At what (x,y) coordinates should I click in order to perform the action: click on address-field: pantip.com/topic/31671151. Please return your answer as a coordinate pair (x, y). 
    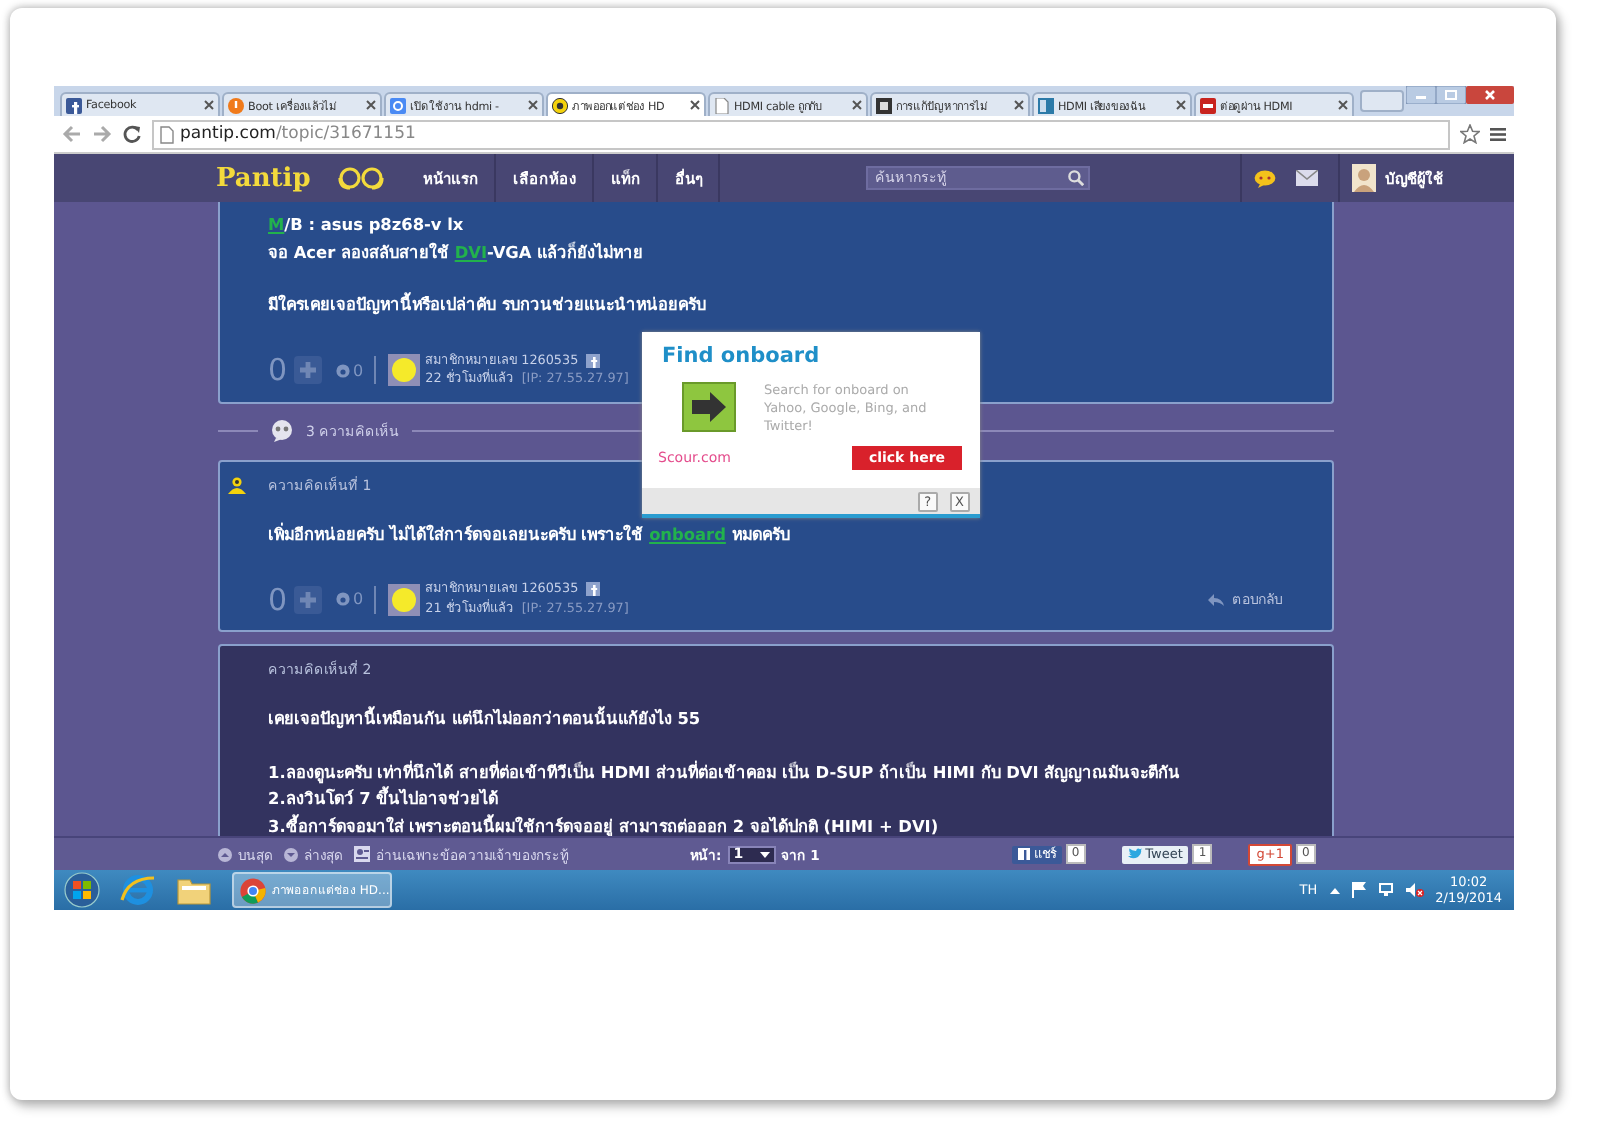
    Looking at the image, I should click on (801, 134).